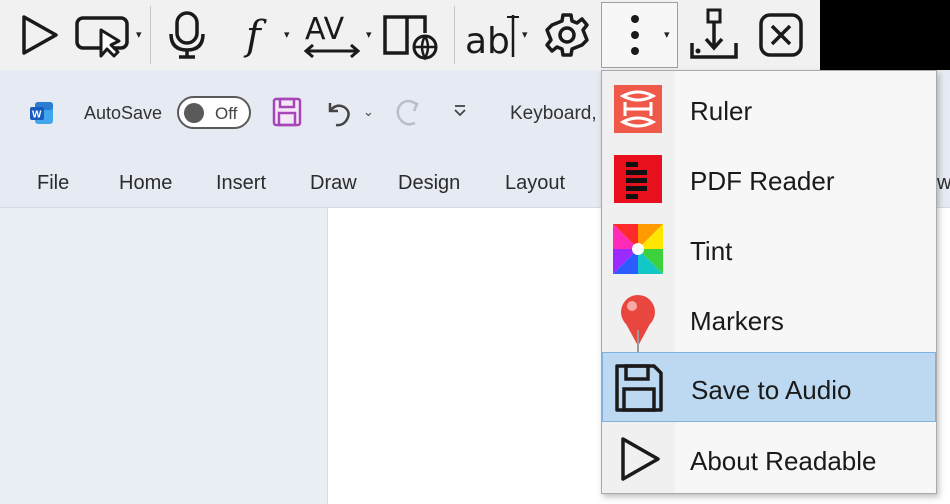 This screenshot has height=504, width=950. What do you see at coordinates (429, 183) in the screenshot?
I see `tab-design: Design` at bounding box center [429, 183].